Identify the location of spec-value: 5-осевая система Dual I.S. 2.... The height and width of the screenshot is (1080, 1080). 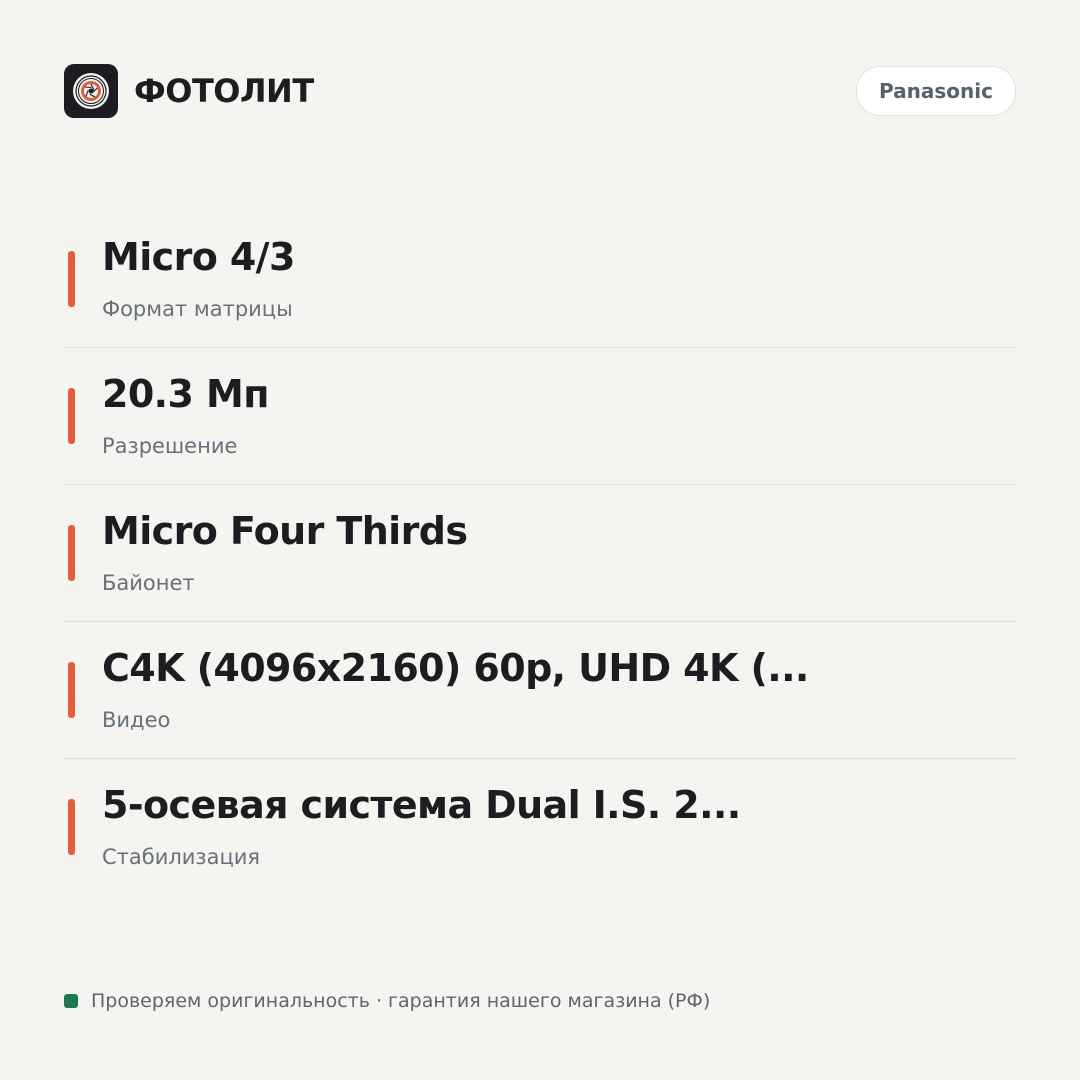
(421, 805).